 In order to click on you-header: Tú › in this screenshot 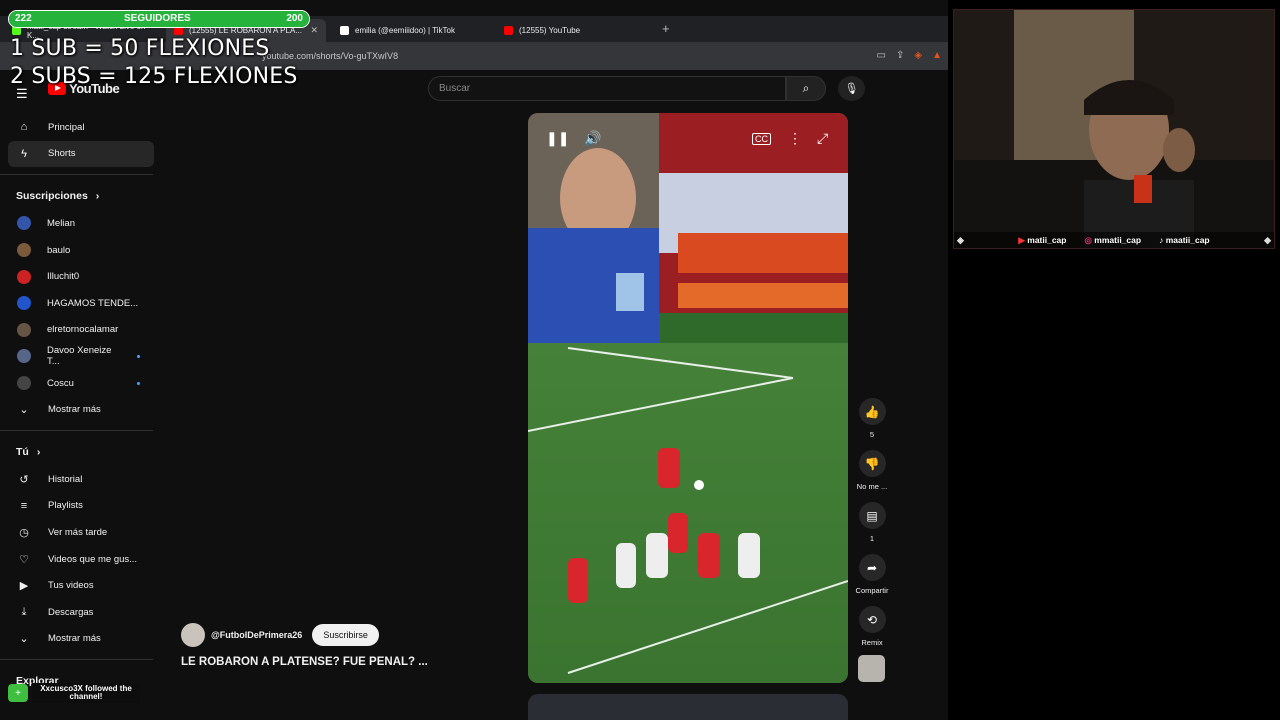, I will do `click(81, 452)`.